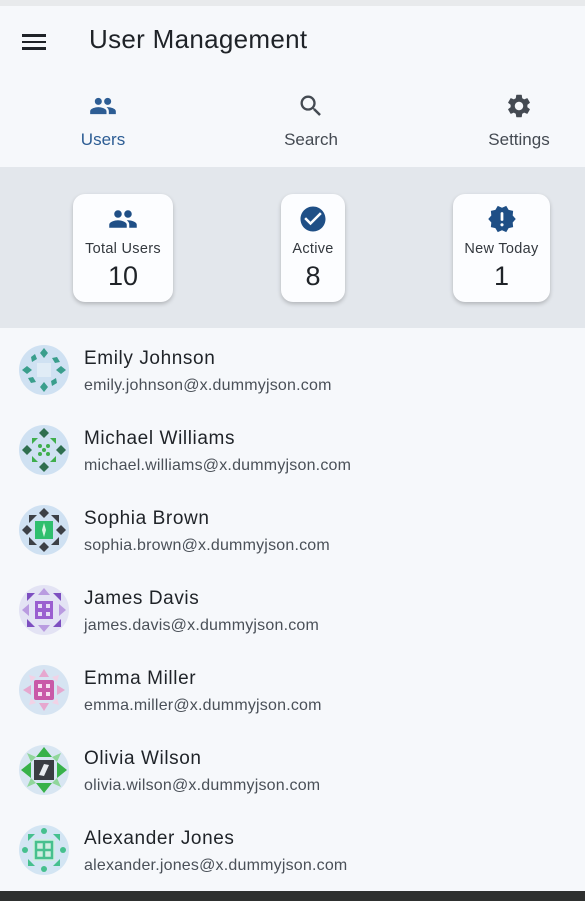 The width and height of the screenshot is (585, 901). Describe the element at coordinates (140, 678) in the screenshot. I see `user-name: Emma Miller` at that location.